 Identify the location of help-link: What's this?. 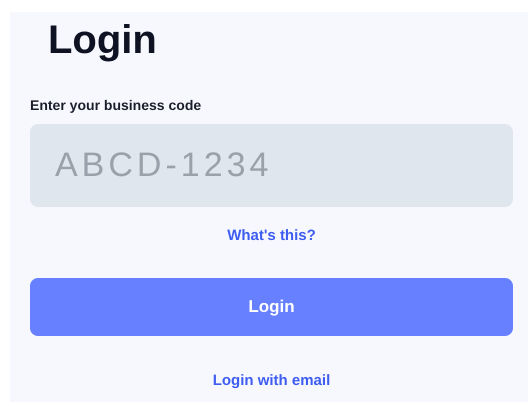
(271, 236).